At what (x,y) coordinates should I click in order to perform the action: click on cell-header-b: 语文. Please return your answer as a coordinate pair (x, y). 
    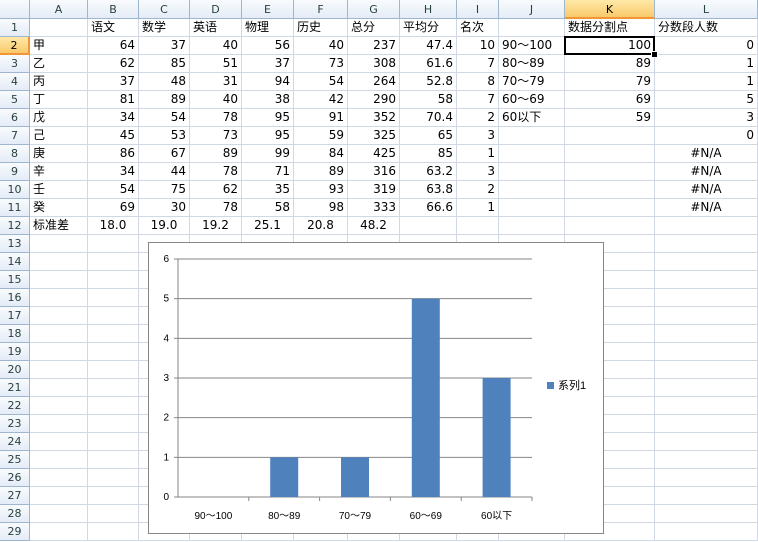
    Looking at the image, I should click on (113, 28).